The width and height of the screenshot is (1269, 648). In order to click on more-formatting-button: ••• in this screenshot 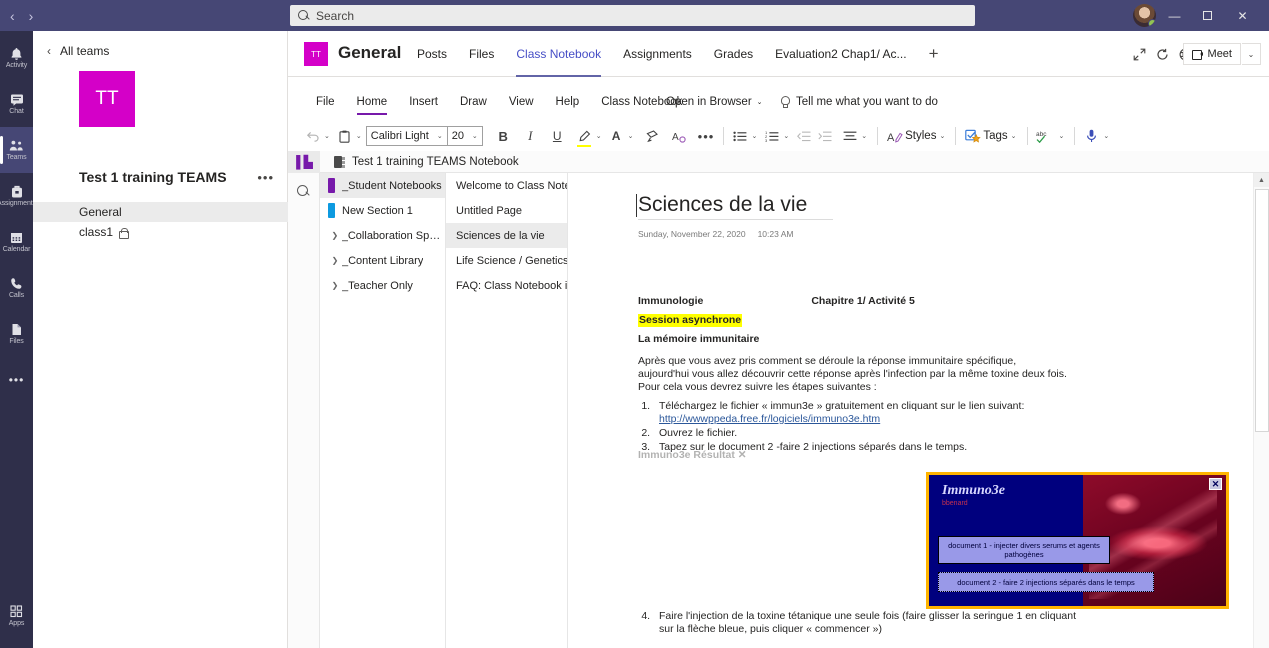, I will do `click(706, 136)`.